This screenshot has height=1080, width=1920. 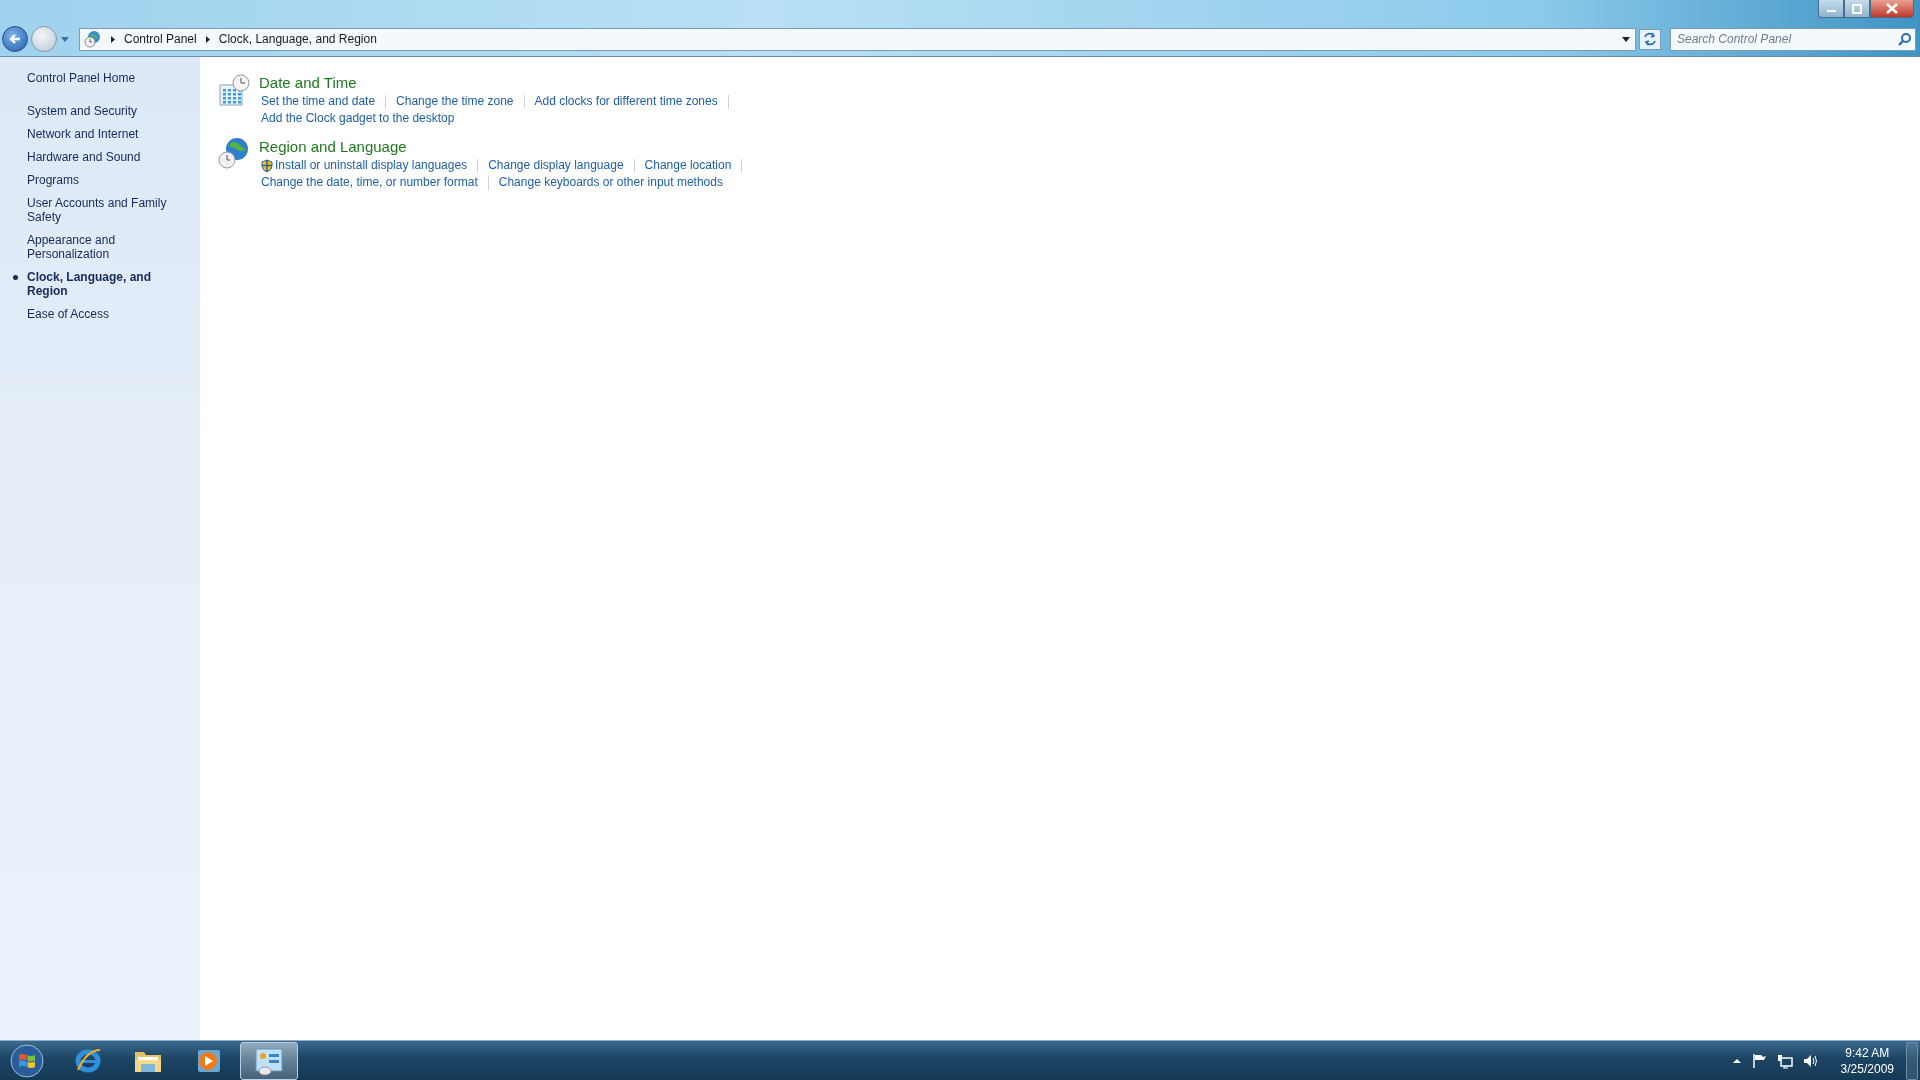 I want to click on sidebar-item: Network and Internet, so click(x=107, y=134).